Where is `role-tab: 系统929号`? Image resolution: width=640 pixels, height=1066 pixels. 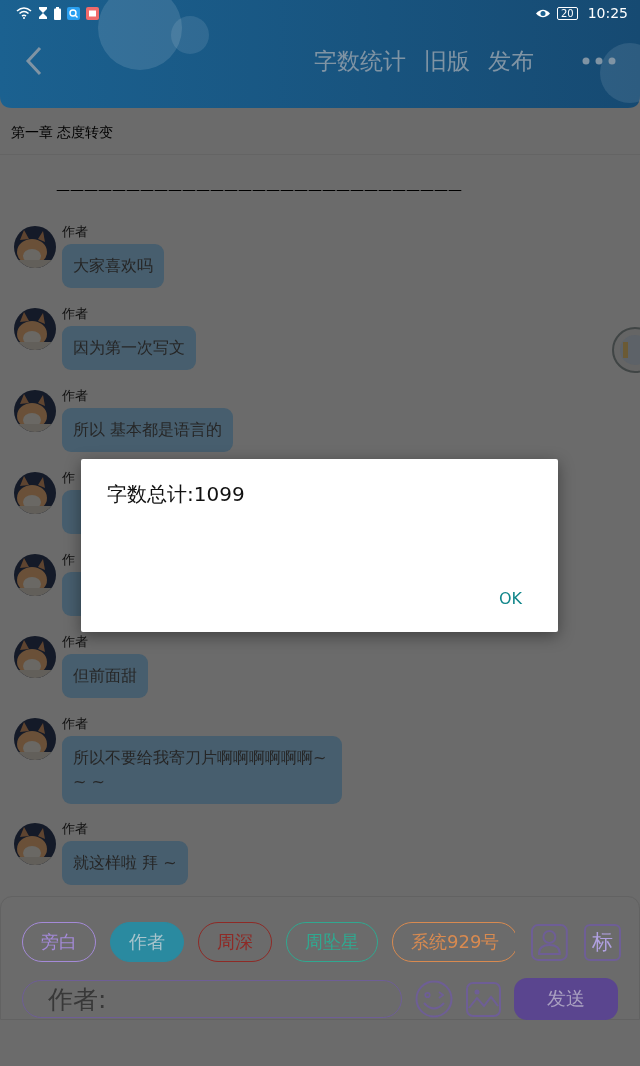 role-tab: 系统929号 is located at coordinates (454, 942).